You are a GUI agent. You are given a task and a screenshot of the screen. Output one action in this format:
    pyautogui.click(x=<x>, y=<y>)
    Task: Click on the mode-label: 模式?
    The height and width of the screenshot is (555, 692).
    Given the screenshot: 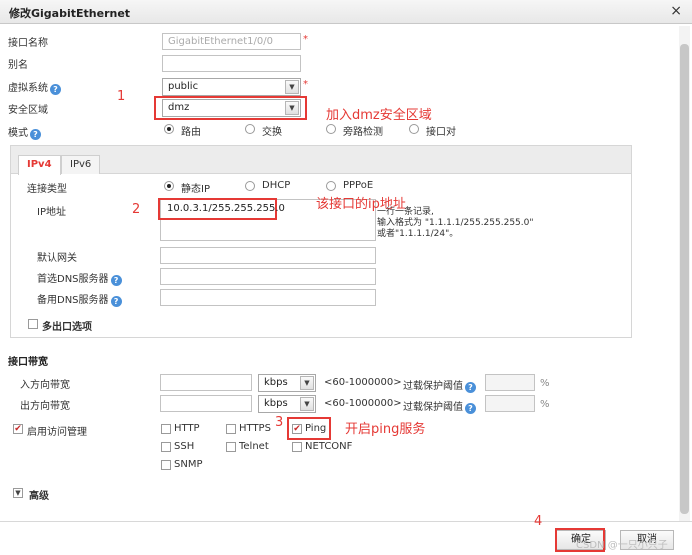 What is the action you would take?
    pyautogui.click(x=24, y=132)
    